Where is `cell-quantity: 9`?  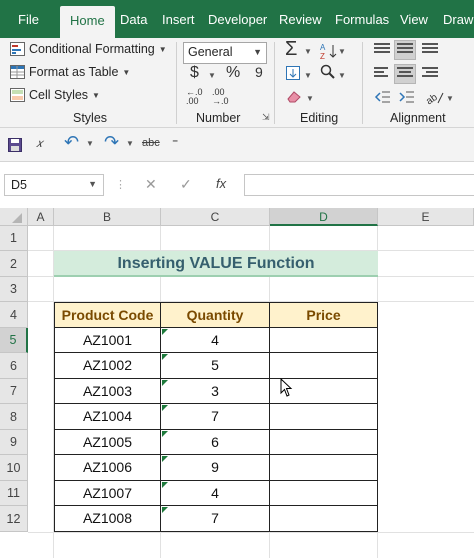
cell-quantity: 9 is located at coordinates (215, 467).